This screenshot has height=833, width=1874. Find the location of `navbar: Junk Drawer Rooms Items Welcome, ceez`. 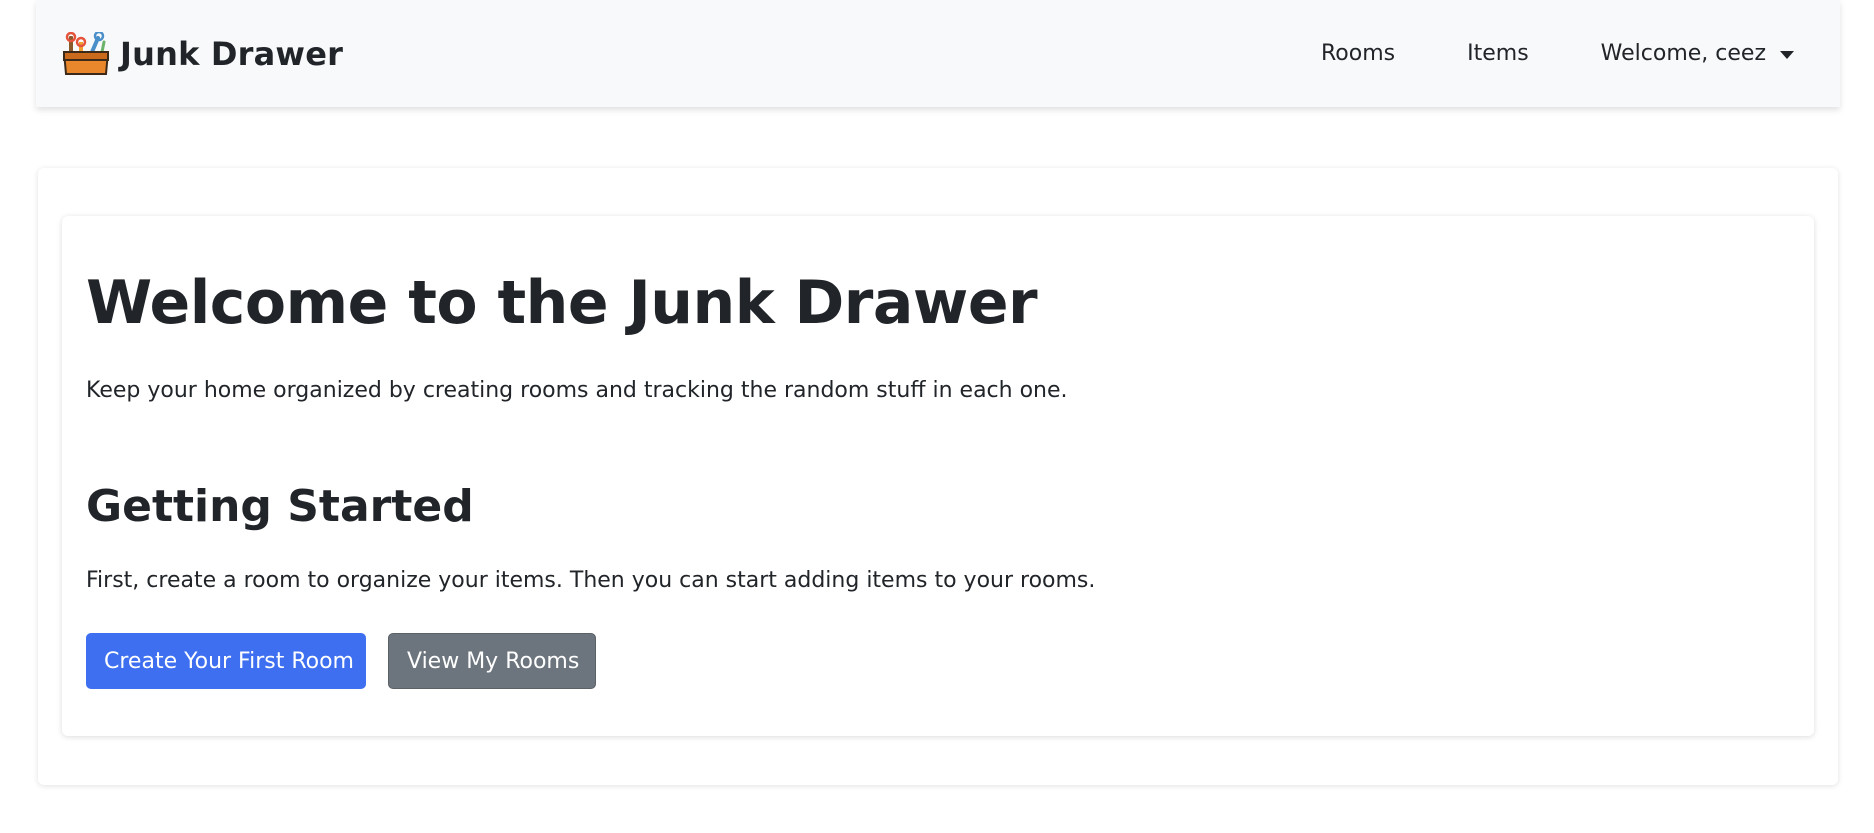

navbar: Junk Drawer Rooms Items Welcome, ceez is located at coordinates (938, 53).